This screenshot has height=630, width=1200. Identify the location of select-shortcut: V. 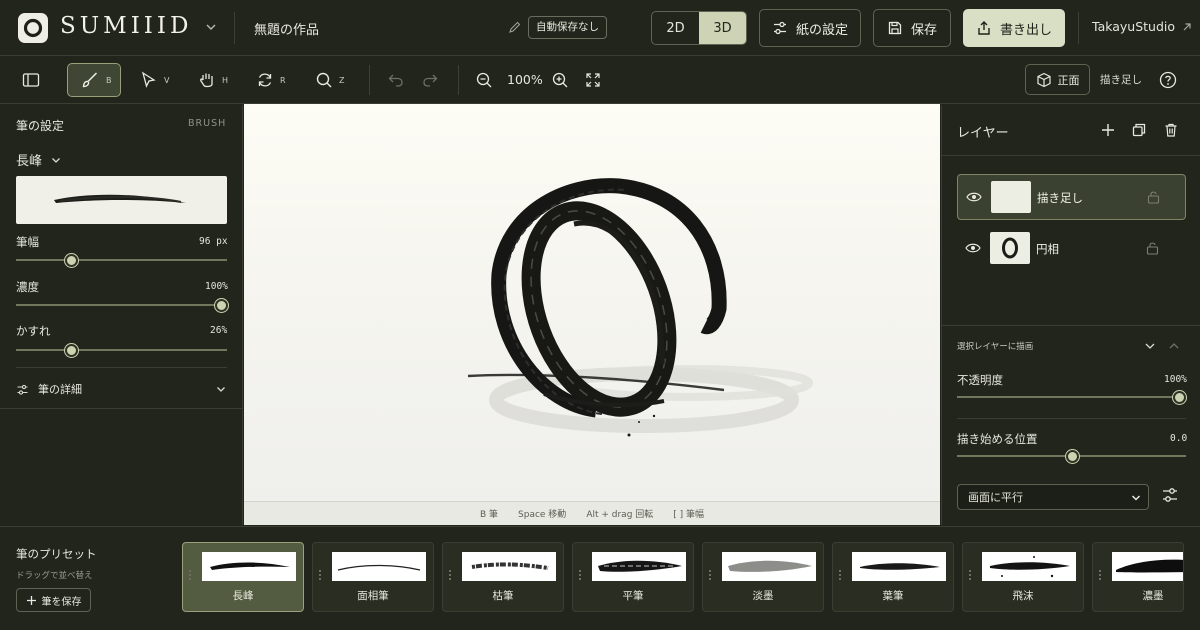
(167, 80).